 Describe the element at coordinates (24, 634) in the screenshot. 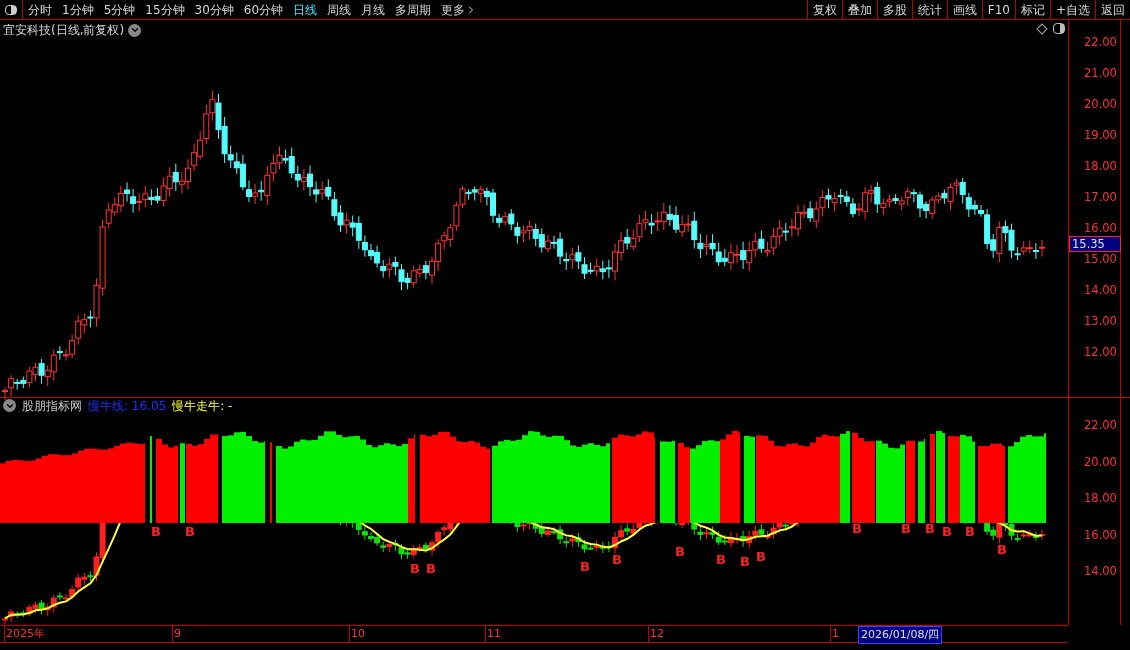

I see `date-axis-label: 2025年` at that location.